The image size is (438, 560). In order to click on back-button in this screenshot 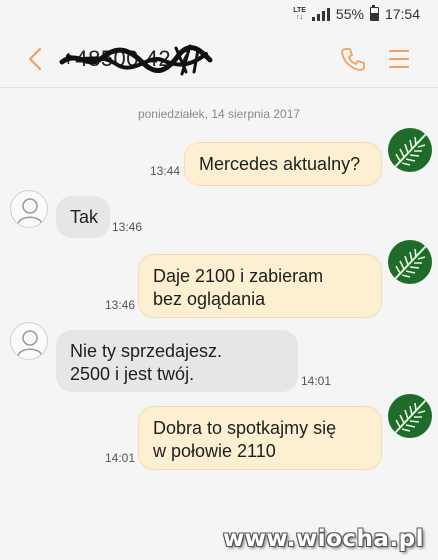, I will do `click(35, 59)`.